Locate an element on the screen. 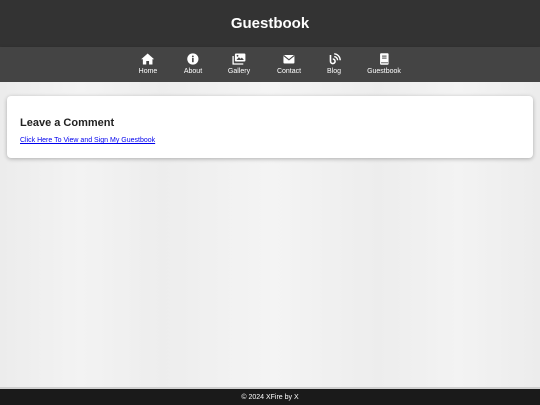 The image size is (540, 405). nav-item-gallery: Gallery is located at coordinates (239, 64).